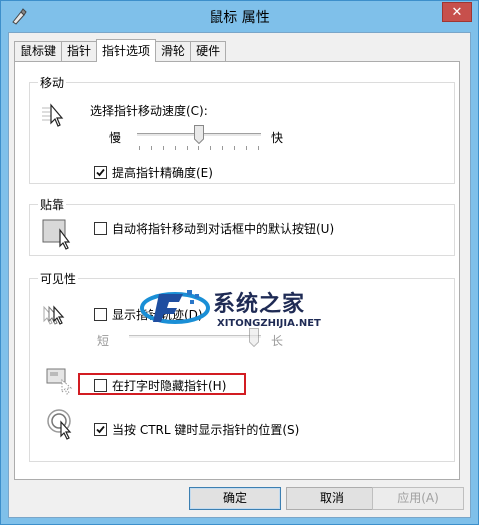 The width and height of the screenshot is (479, 525). I want to click on show-location-icon, so click(59, 424).